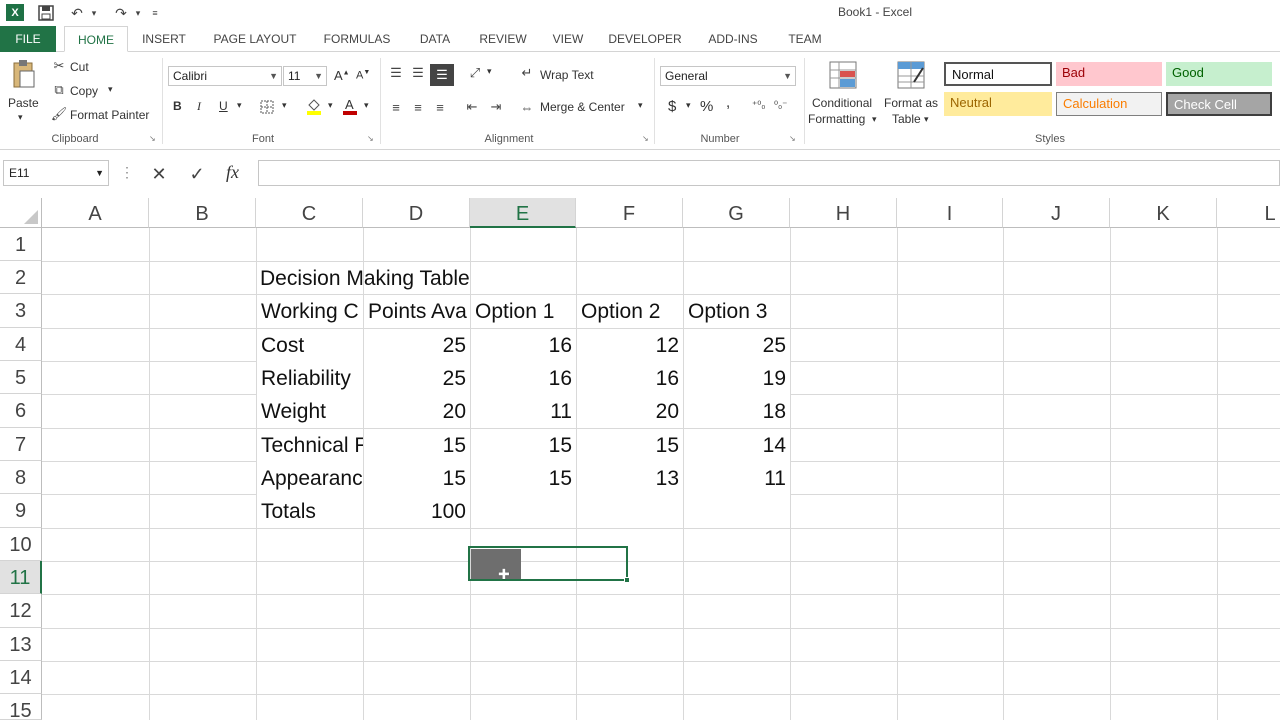  What do you see at coordinates (310, 378) in the screenshot?
I see `criteria-cell: Reliability` at bounding box center [310, 378].